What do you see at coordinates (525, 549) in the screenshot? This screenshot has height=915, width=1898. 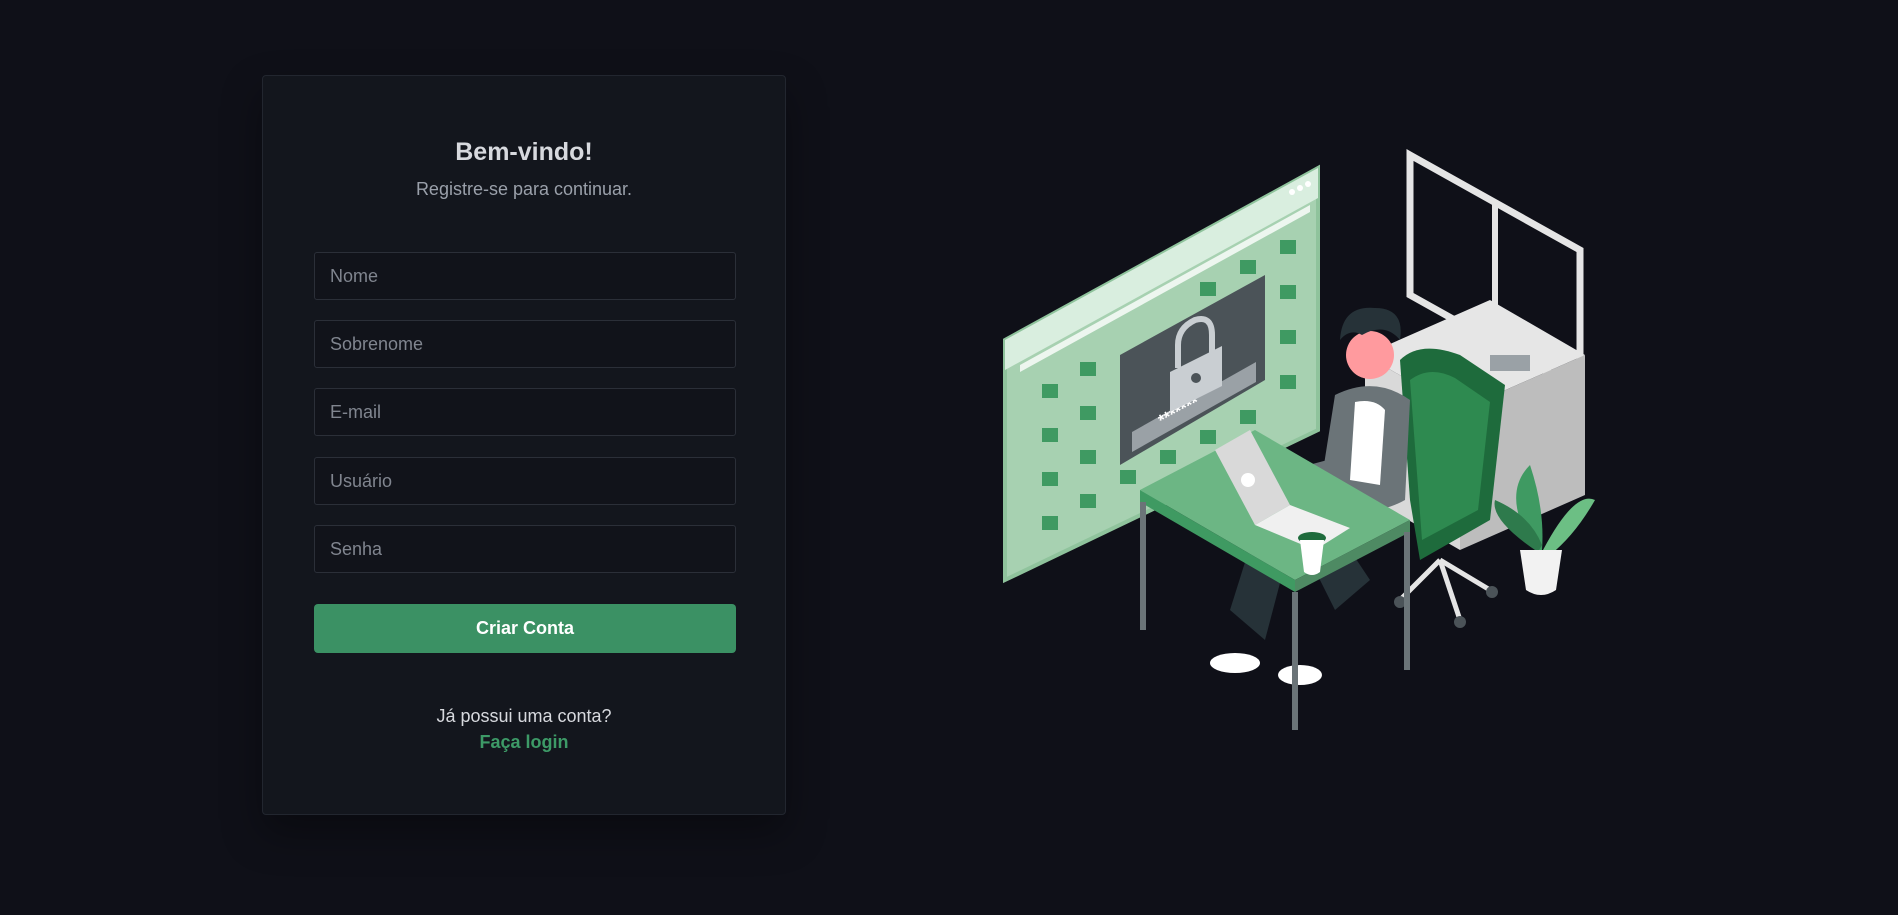 I see `password-field` at bounding box center [525, 549].